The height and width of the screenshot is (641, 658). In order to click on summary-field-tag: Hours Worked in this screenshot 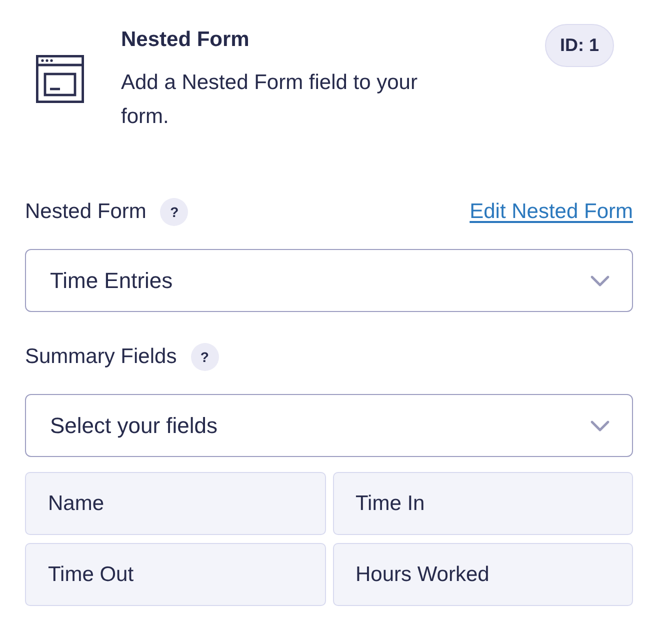, I will do `click(482, 574)`.